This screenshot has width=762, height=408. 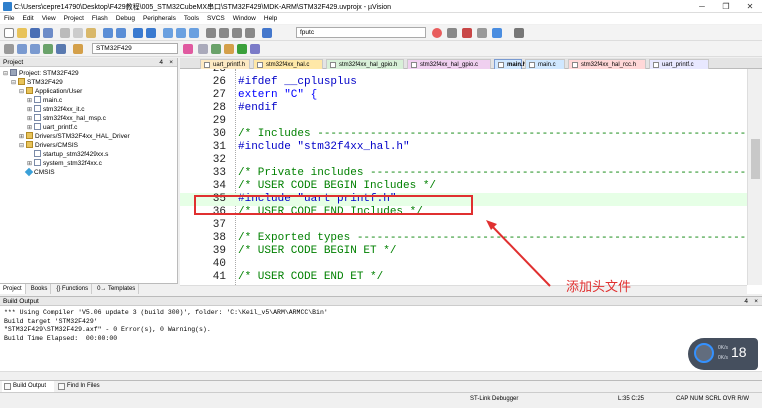 What do you see at coordinates (48, 49) in the screenshot?
I see `batch-build-icon` at bounding box center [48, 49].